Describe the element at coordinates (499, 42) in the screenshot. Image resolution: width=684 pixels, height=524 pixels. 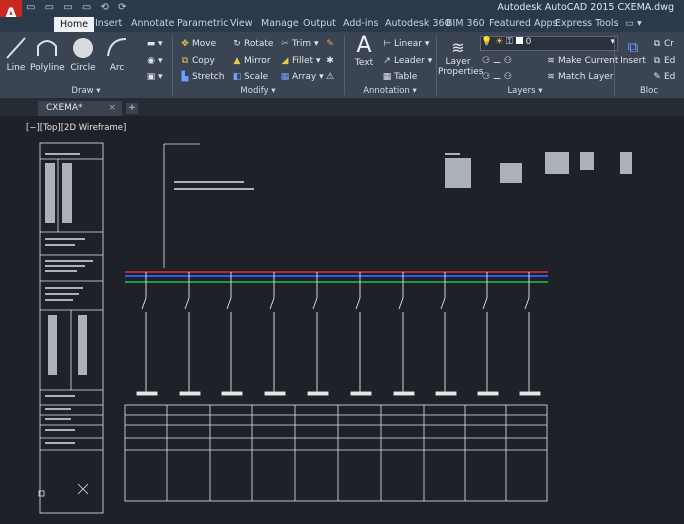
I see `sun-icon: ☀` at that location.